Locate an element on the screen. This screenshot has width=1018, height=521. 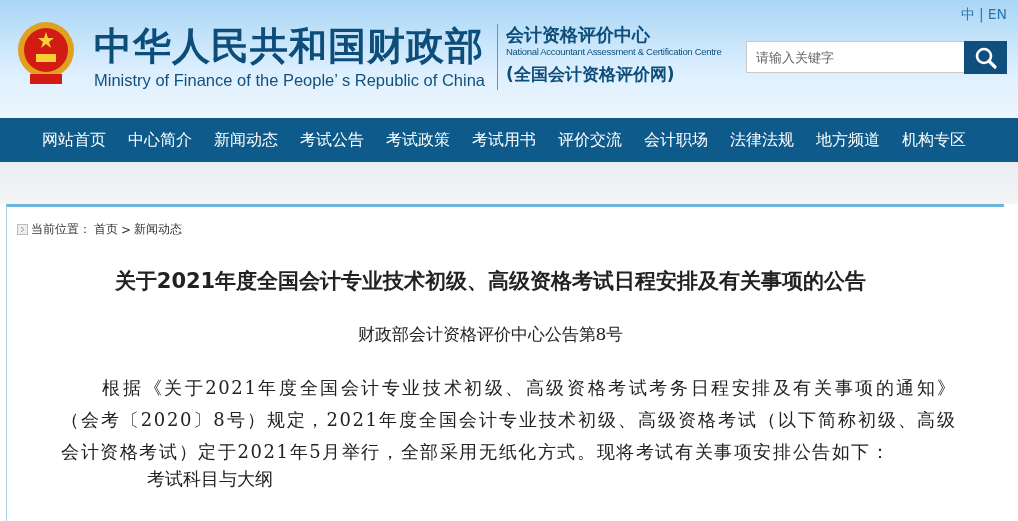
center-name: 会计资格评价中心 is located at coordinates (578, 35).